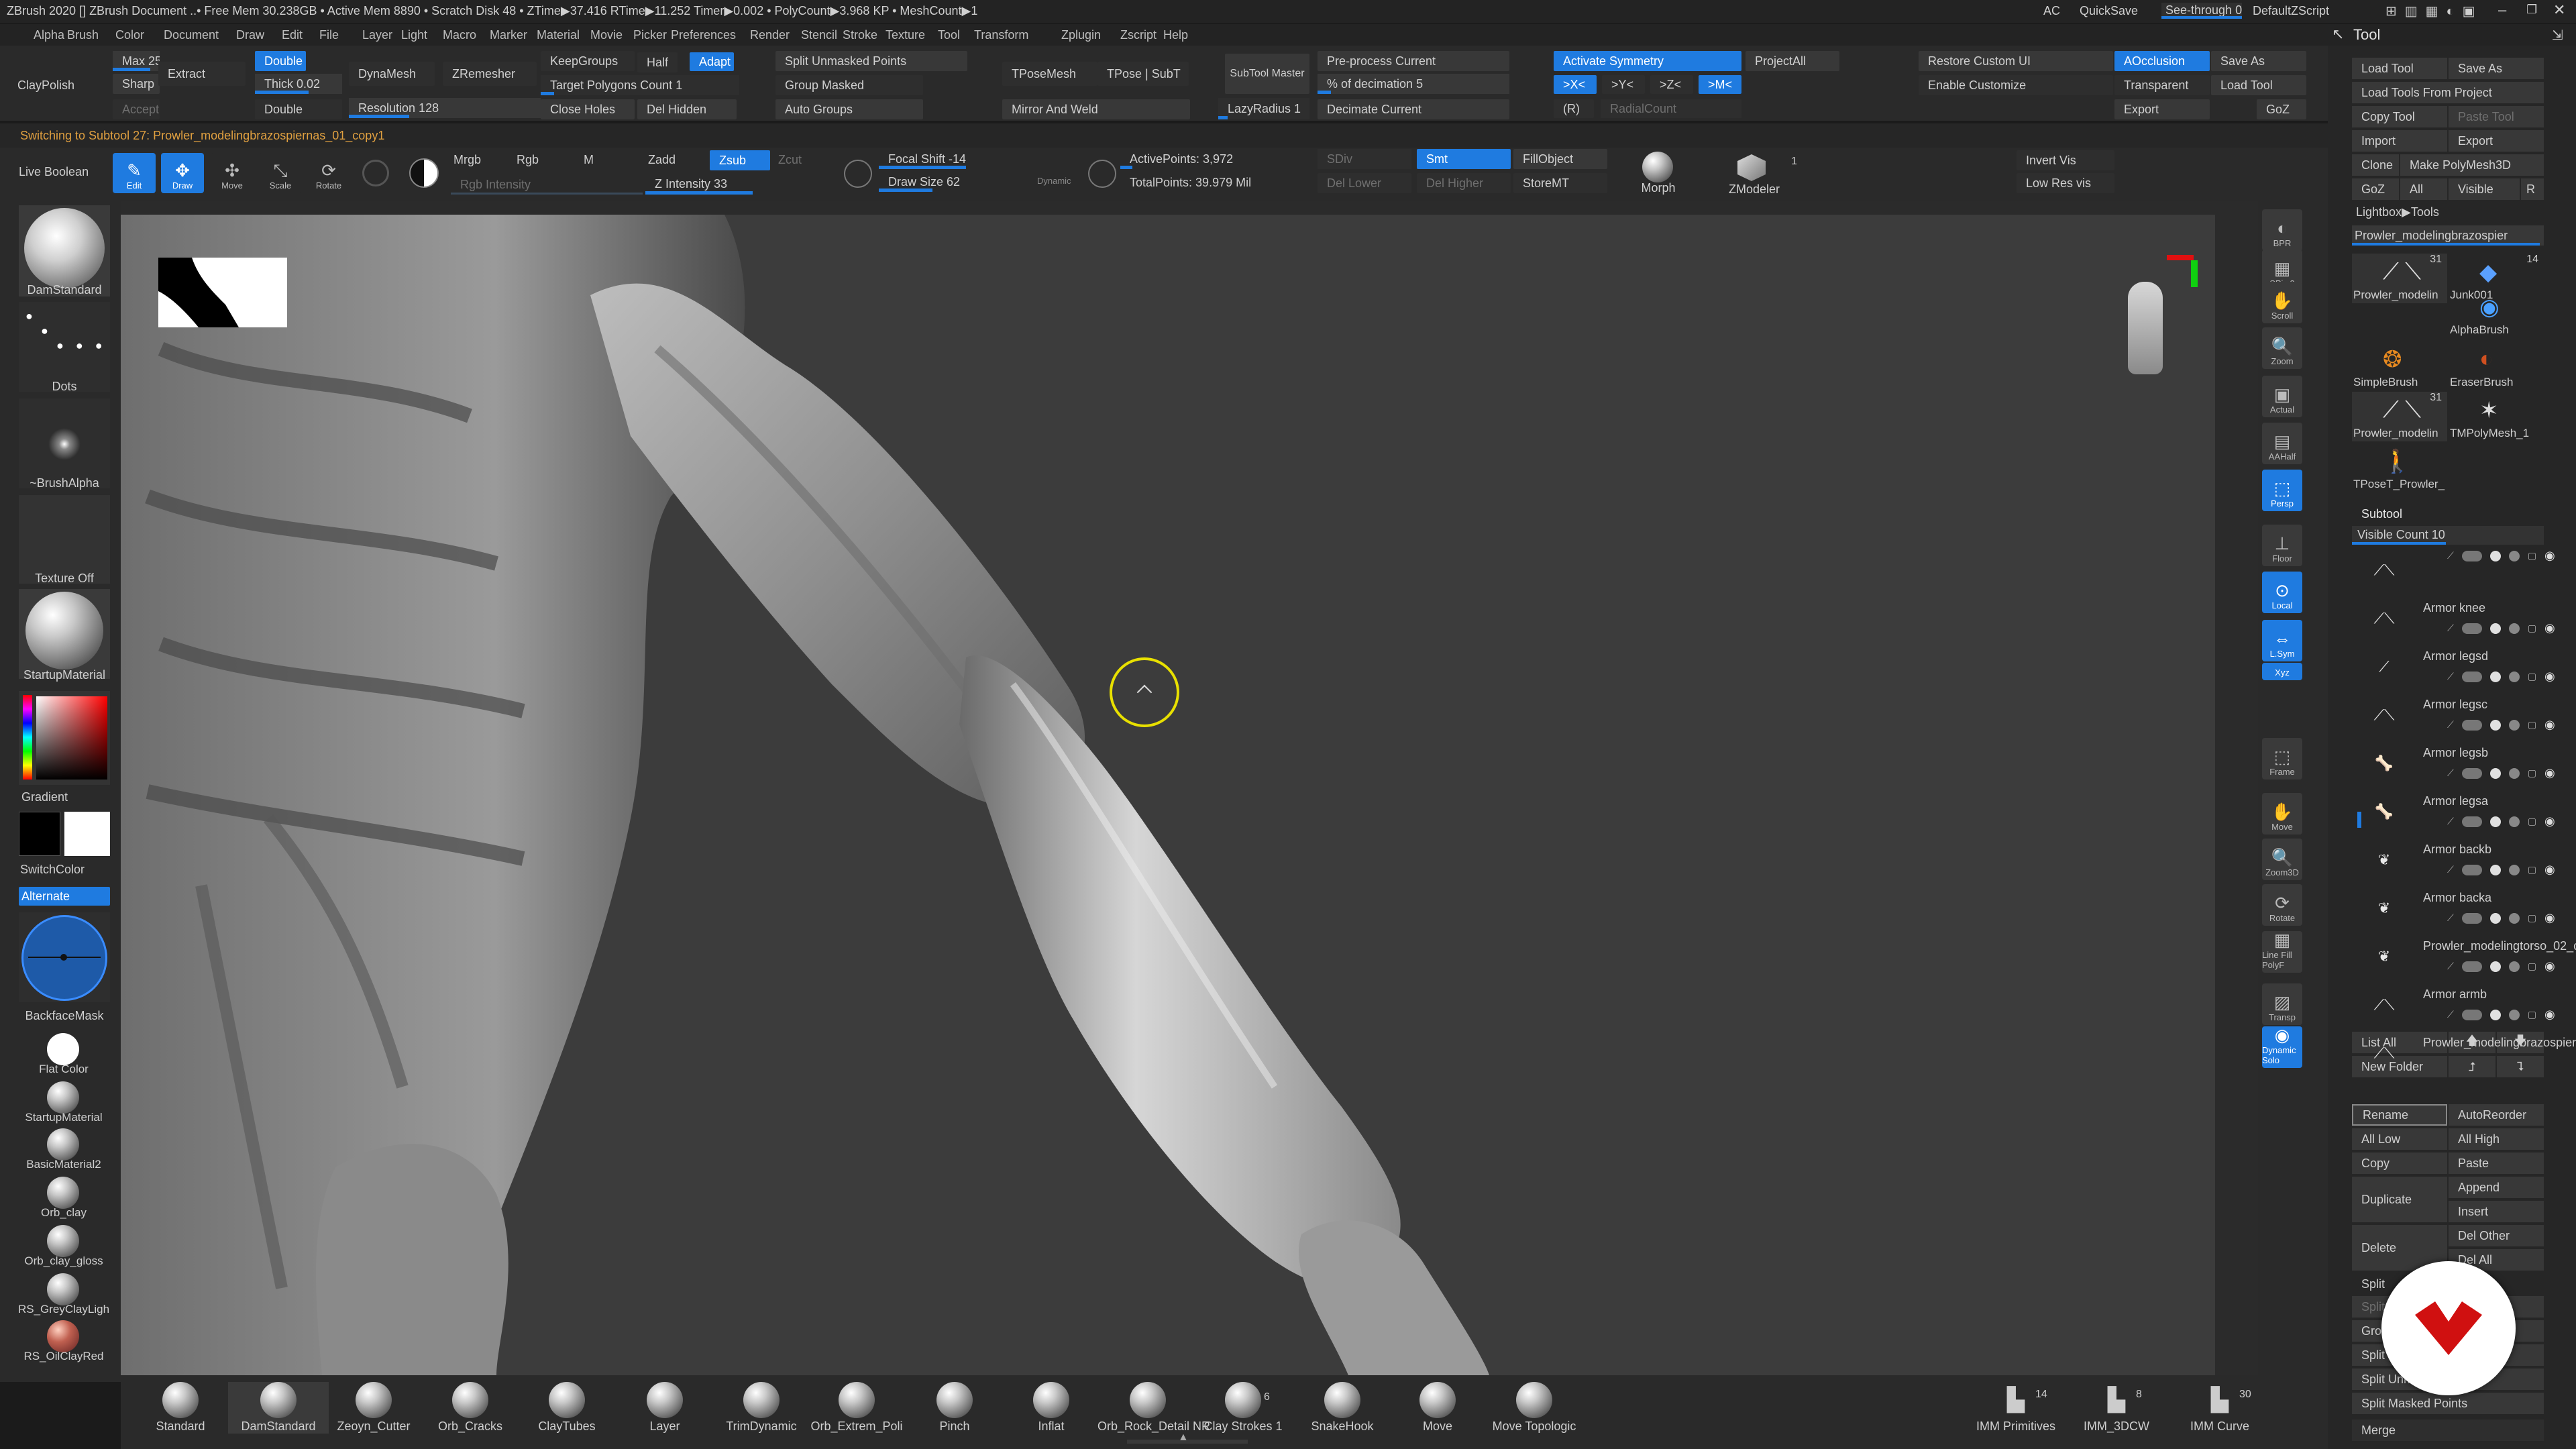 This screenshot has width=2576, height=1449. Describe the element at coordinates (375, 173) in the screenshot. I see `gizmo-circle-icon` at that location.